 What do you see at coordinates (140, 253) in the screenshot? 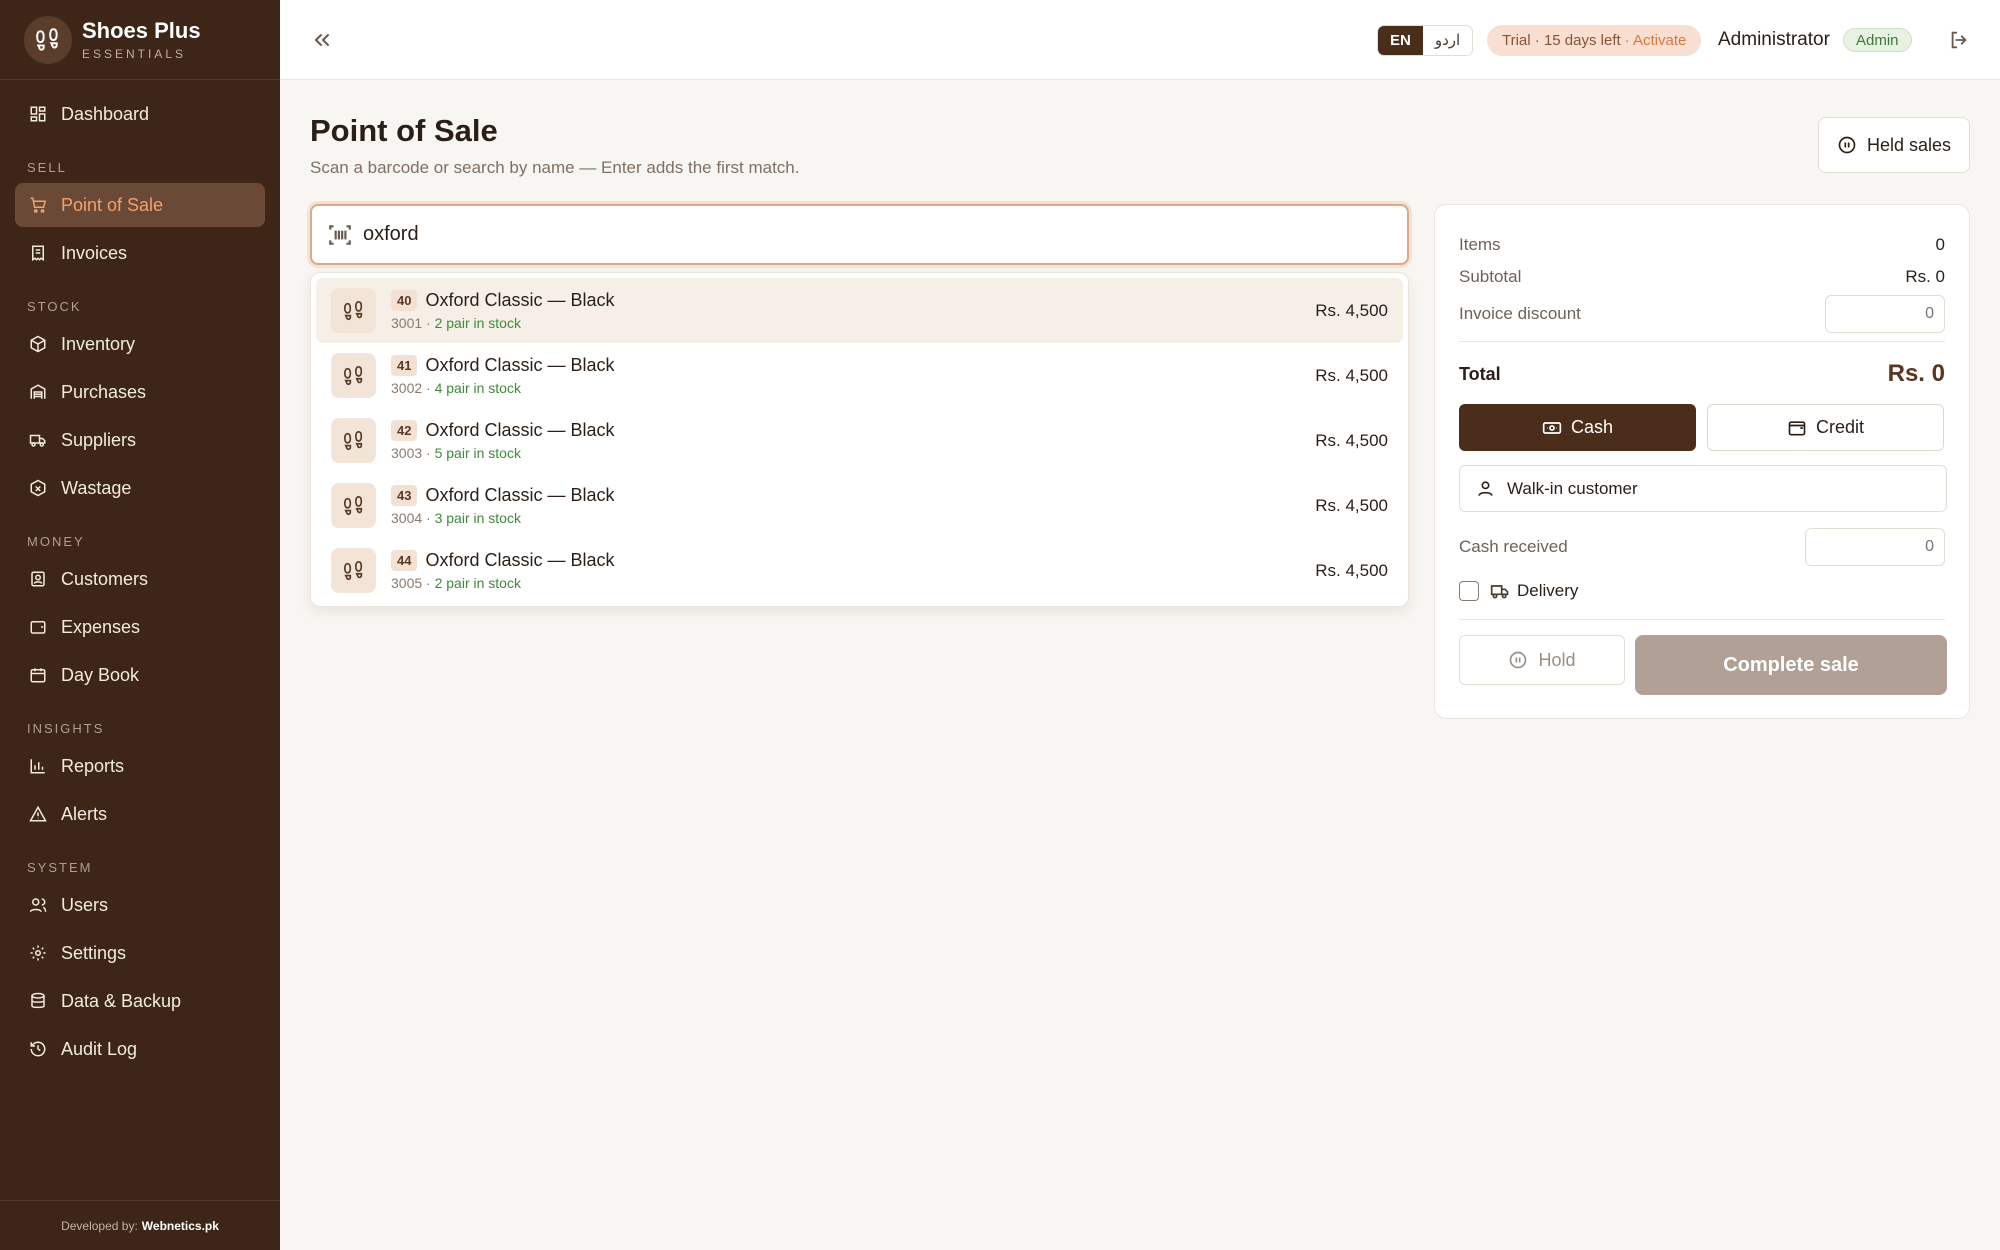
I see `sidebar-item-invoices: Invoices` at bounding box center [140, 253].